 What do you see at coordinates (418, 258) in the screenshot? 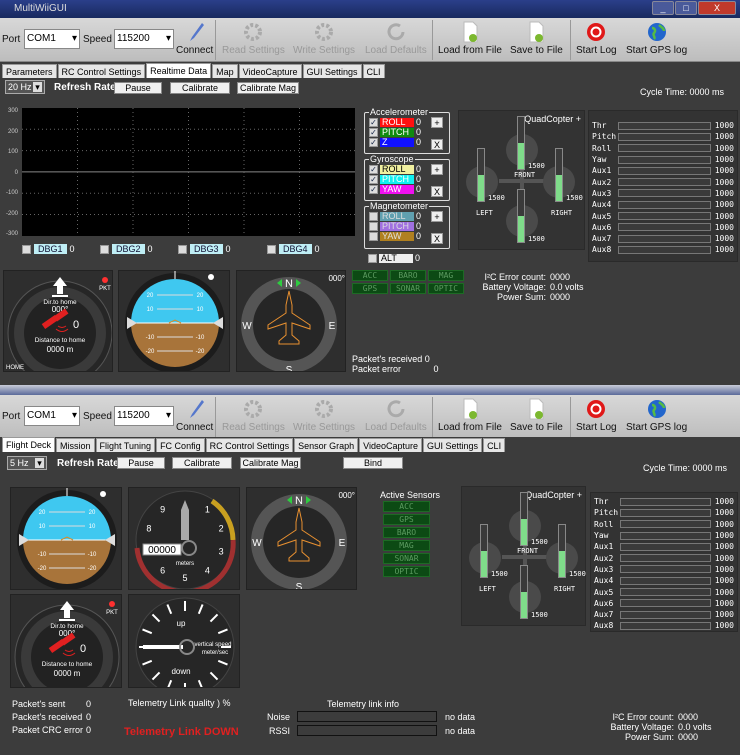
I see `alt-value: 0` at bounding box center [418, 258].